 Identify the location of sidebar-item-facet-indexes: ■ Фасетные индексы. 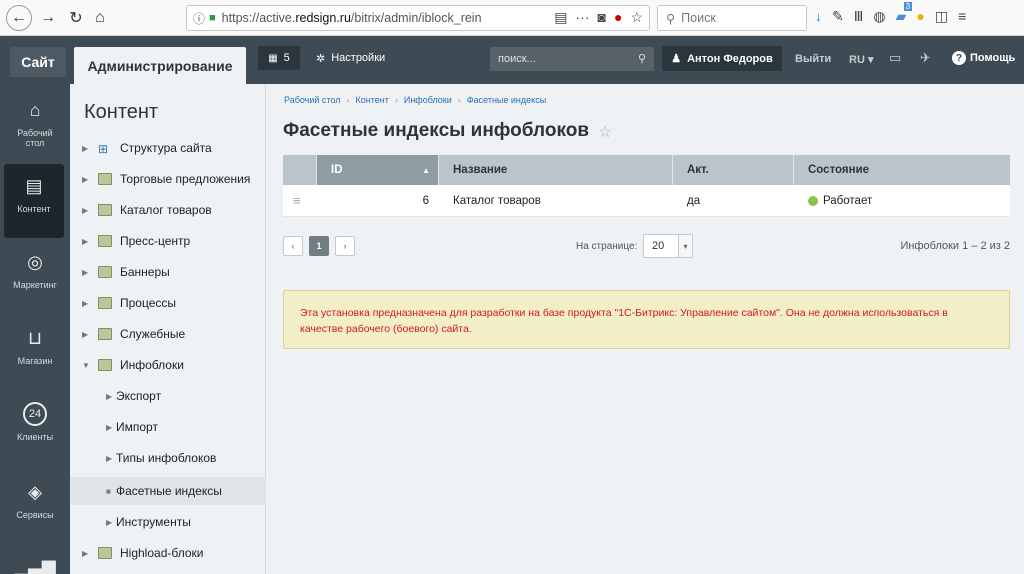
(168, 491).